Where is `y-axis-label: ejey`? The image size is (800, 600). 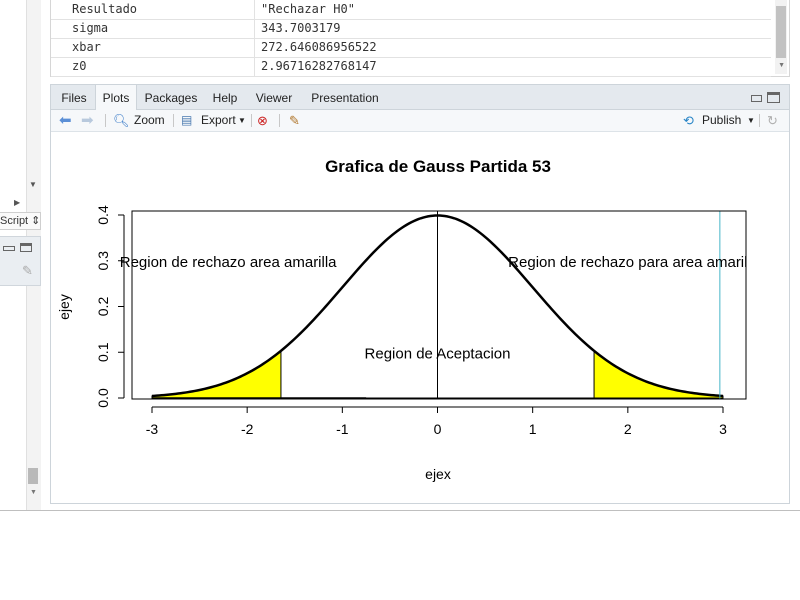
y-axis-label: ejey is located at coordinates (64, 307).